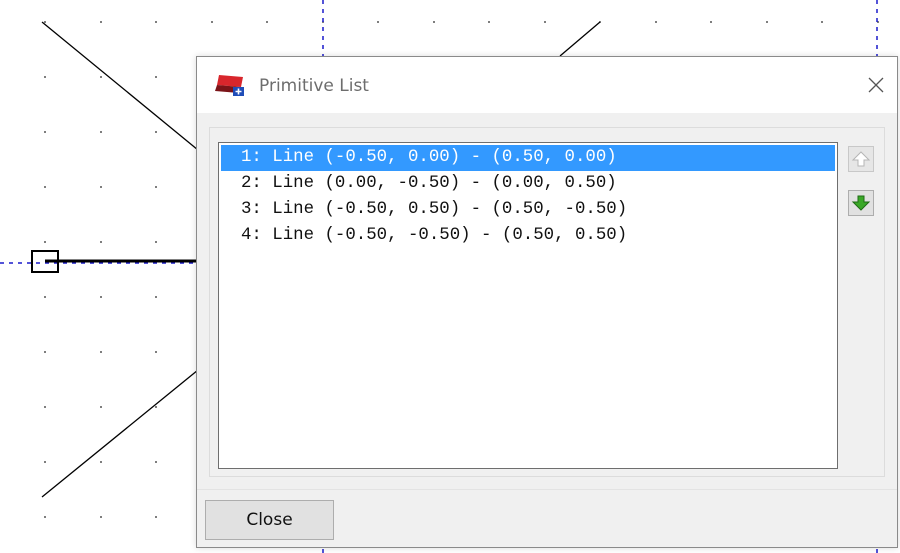 The image size is (900, 553). I want to click on move-up-button, so click(861, 159).